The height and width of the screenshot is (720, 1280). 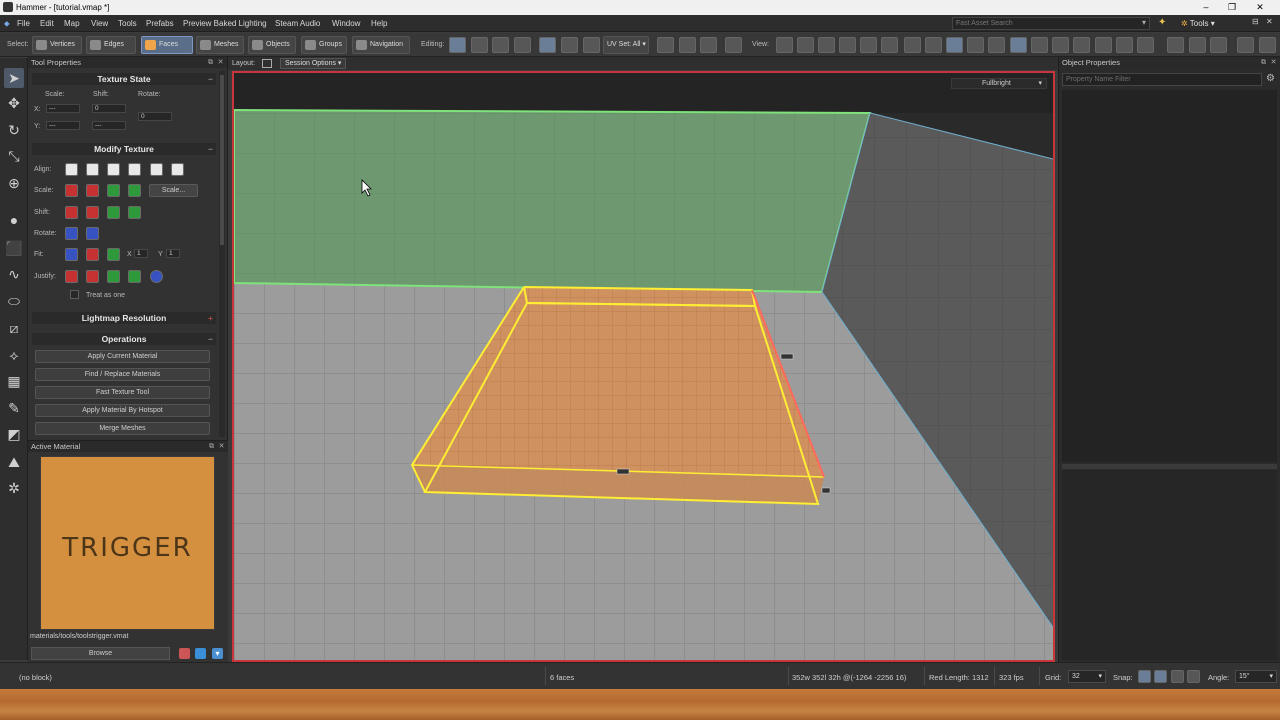 I want to click on align-left-icon, so click(x=134, y=169).